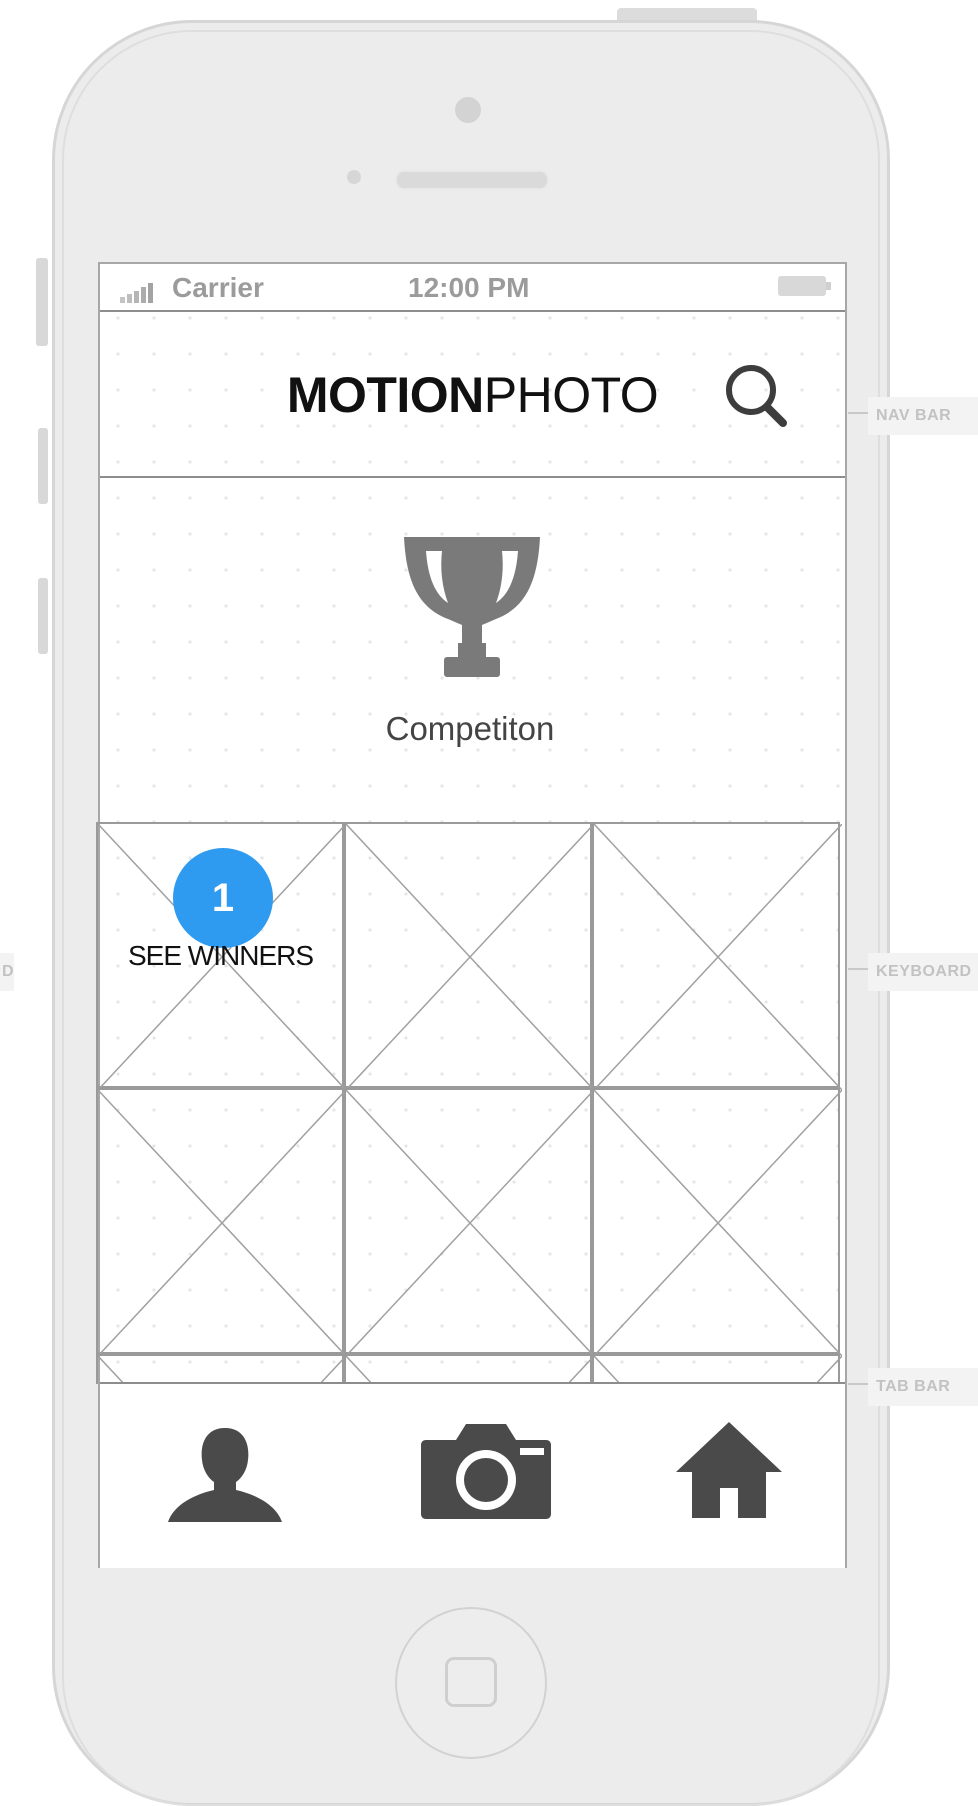 The width and height of the screenshot is (978, 1806). Describe the element at coordinates (385, 395) in the screenshot. I see `app-title-bold: MOTION` at that location.